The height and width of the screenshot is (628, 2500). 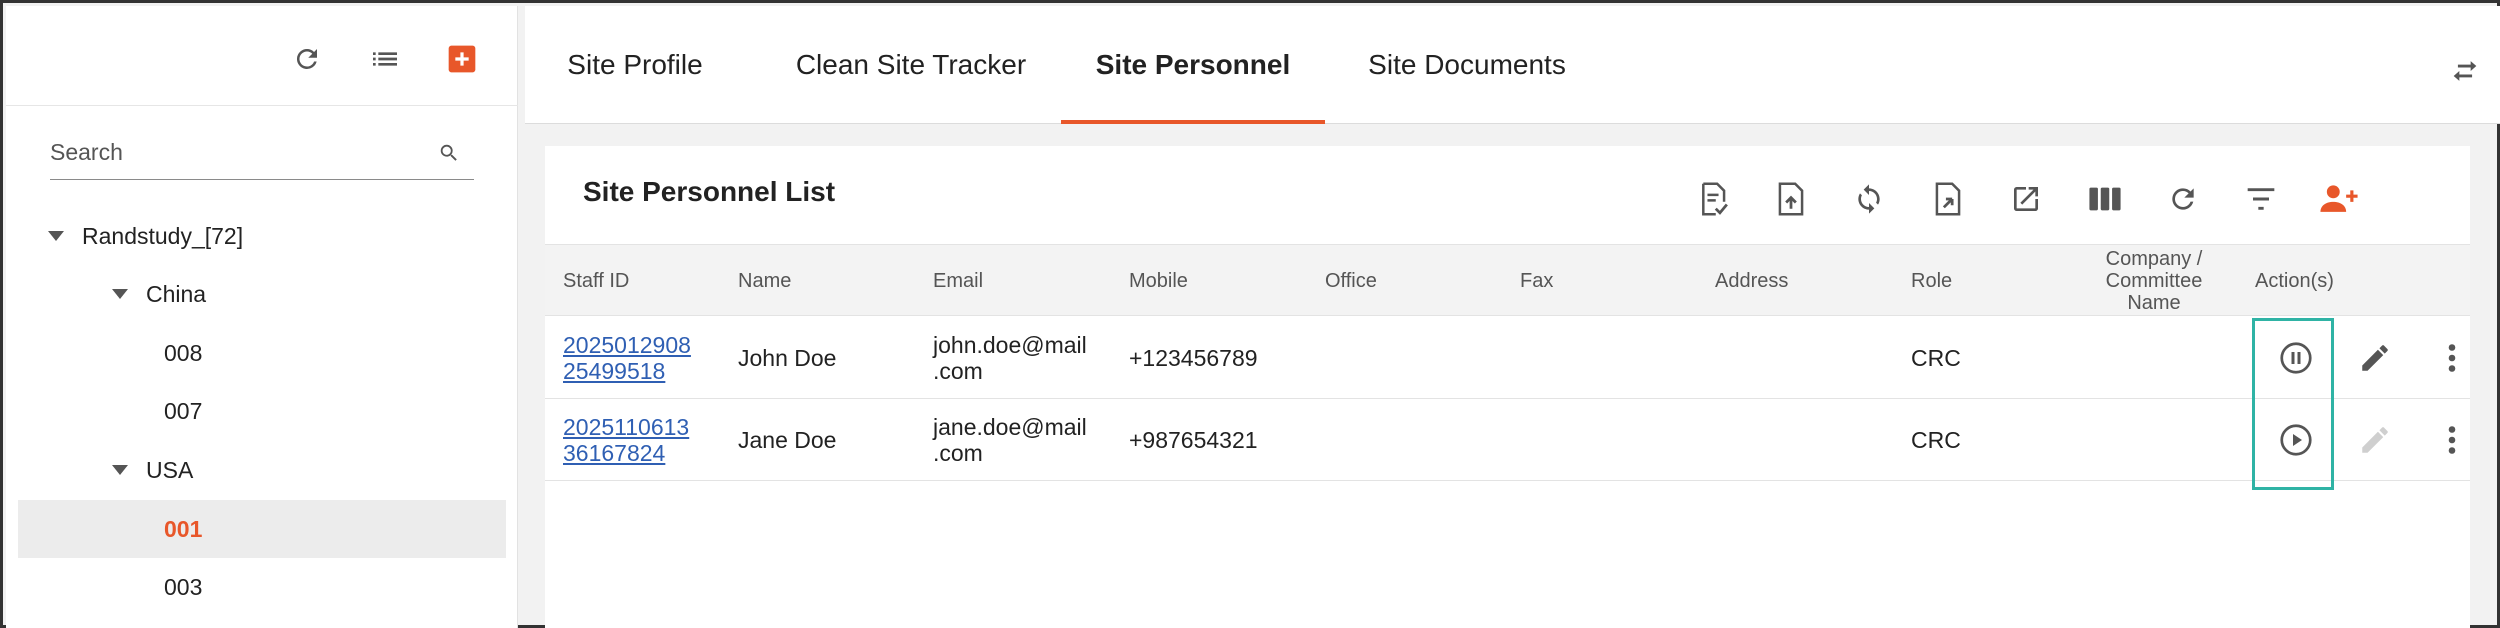 What do you see at coordinates (2465, 71) in the screenshot?
I see `swap-horizontal-icon` at bounding box center [2465, 71].